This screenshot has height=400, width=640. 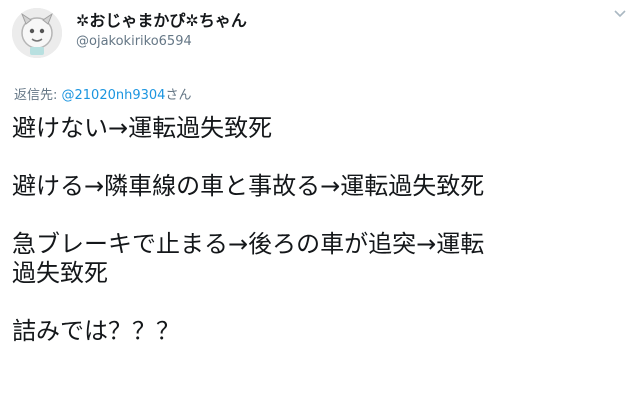 I want to click on tweet-line-1: 避けない→運転過失致死, so click(x=142, y=128).